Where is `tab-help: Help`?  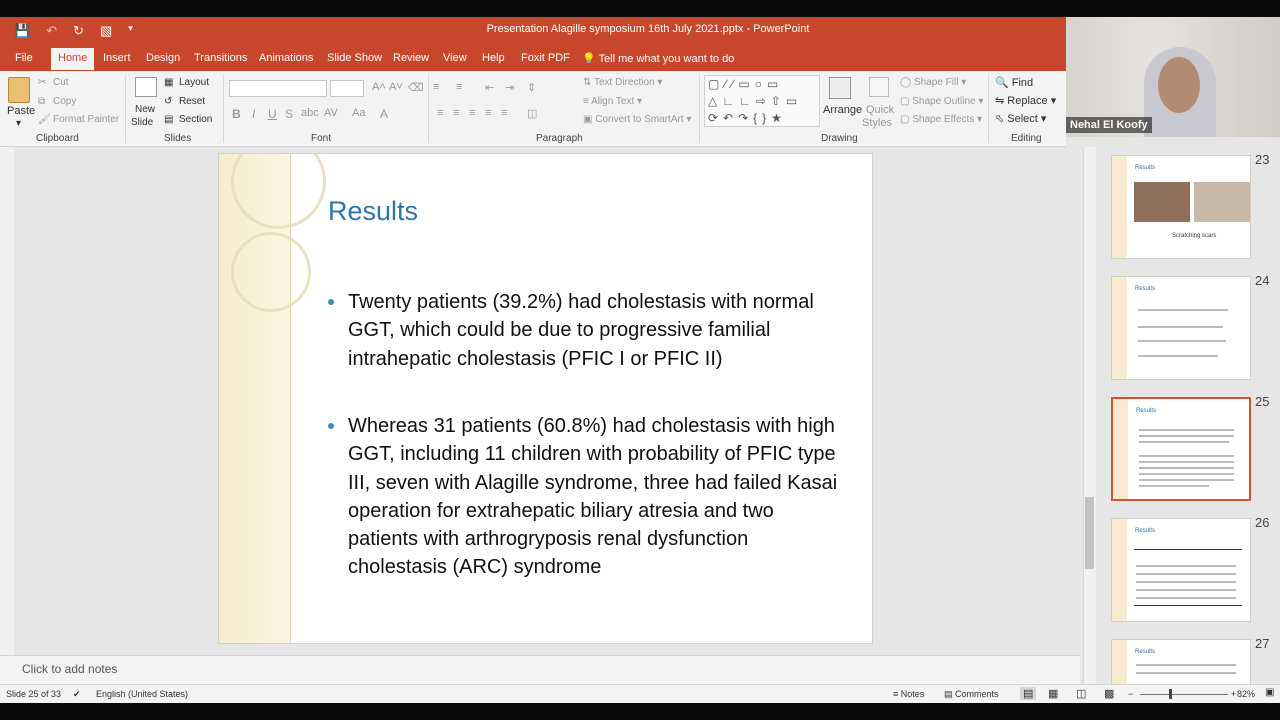 tab-help: Help is located at coordinates (493, 58).